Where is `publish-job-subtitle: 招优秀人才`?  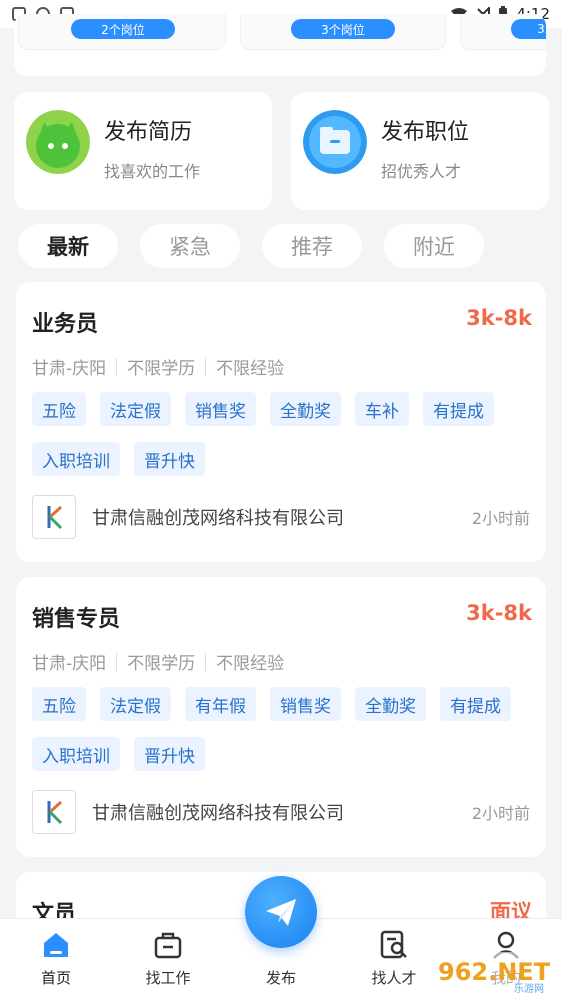 publish-job-subtitle: 招优秀人才 is located at coordinates (421, 171).